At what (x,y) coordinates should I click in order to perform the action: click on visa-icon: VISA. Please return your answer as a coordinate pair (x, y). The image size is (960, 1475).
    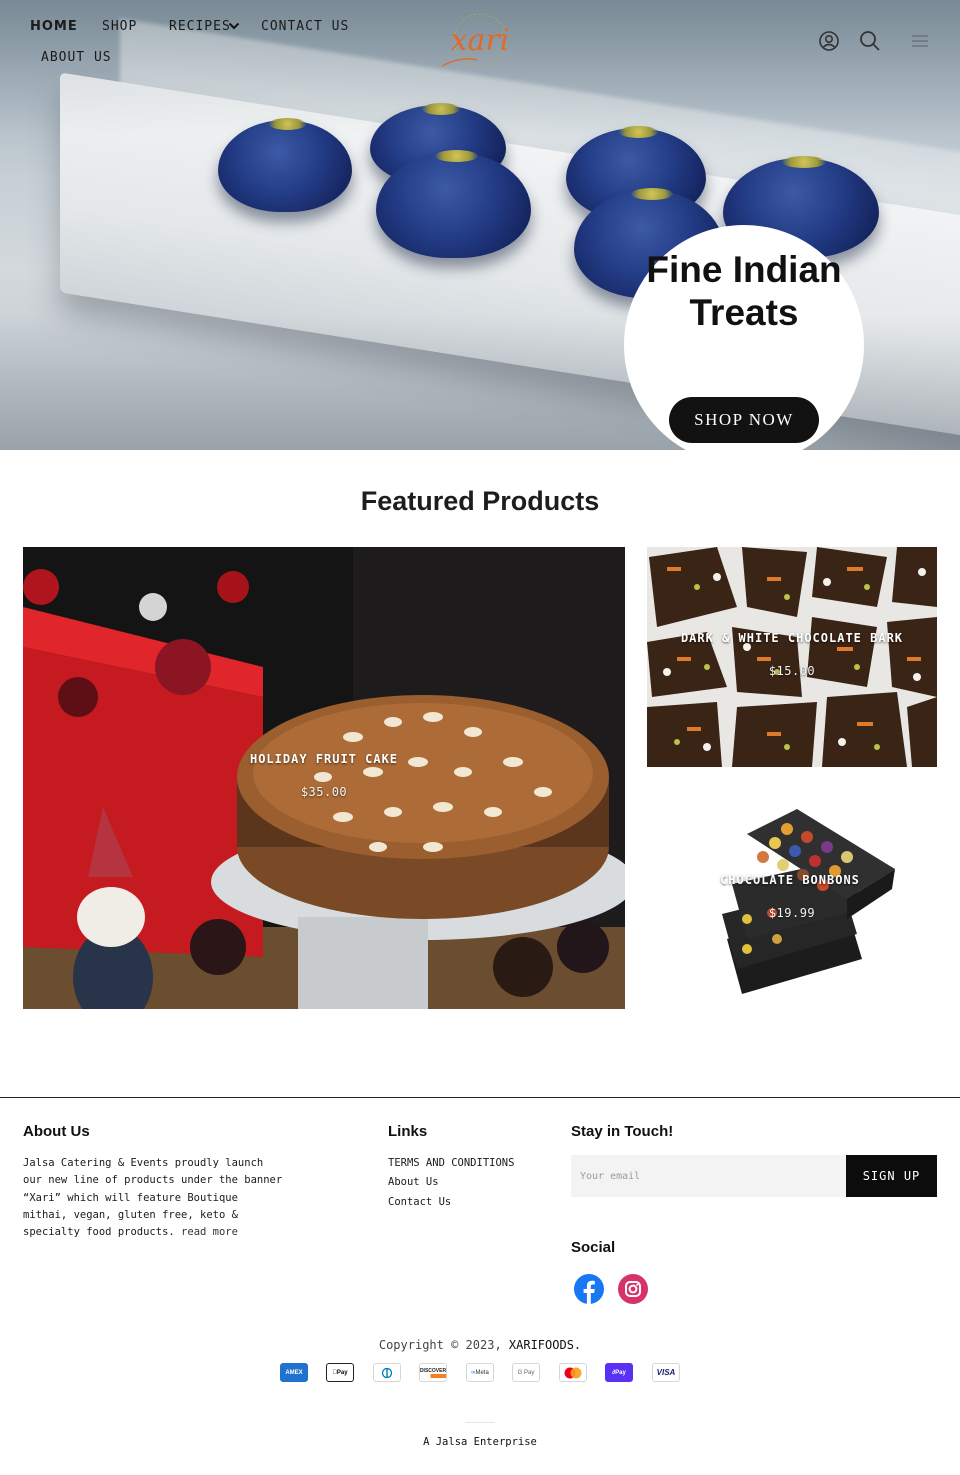
    Looking at the image, I should click on (666, 1372).